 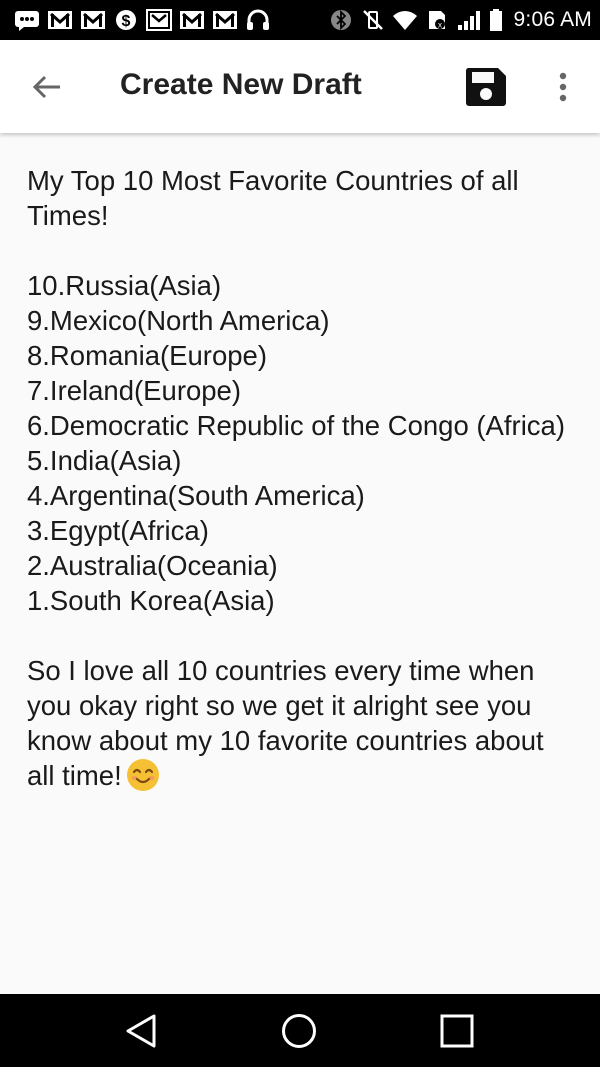 I want to click on nav-home-icon, so click(x=299, y=1031).